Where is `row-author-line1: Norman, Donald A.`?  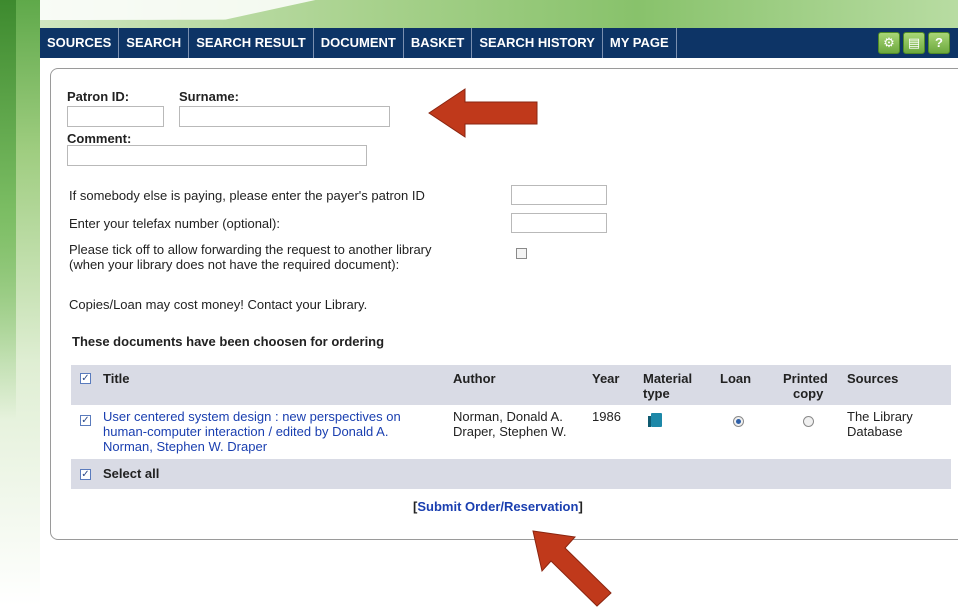 row-author-line1: Norman, Donald A. is located at coordinates (508, 416).